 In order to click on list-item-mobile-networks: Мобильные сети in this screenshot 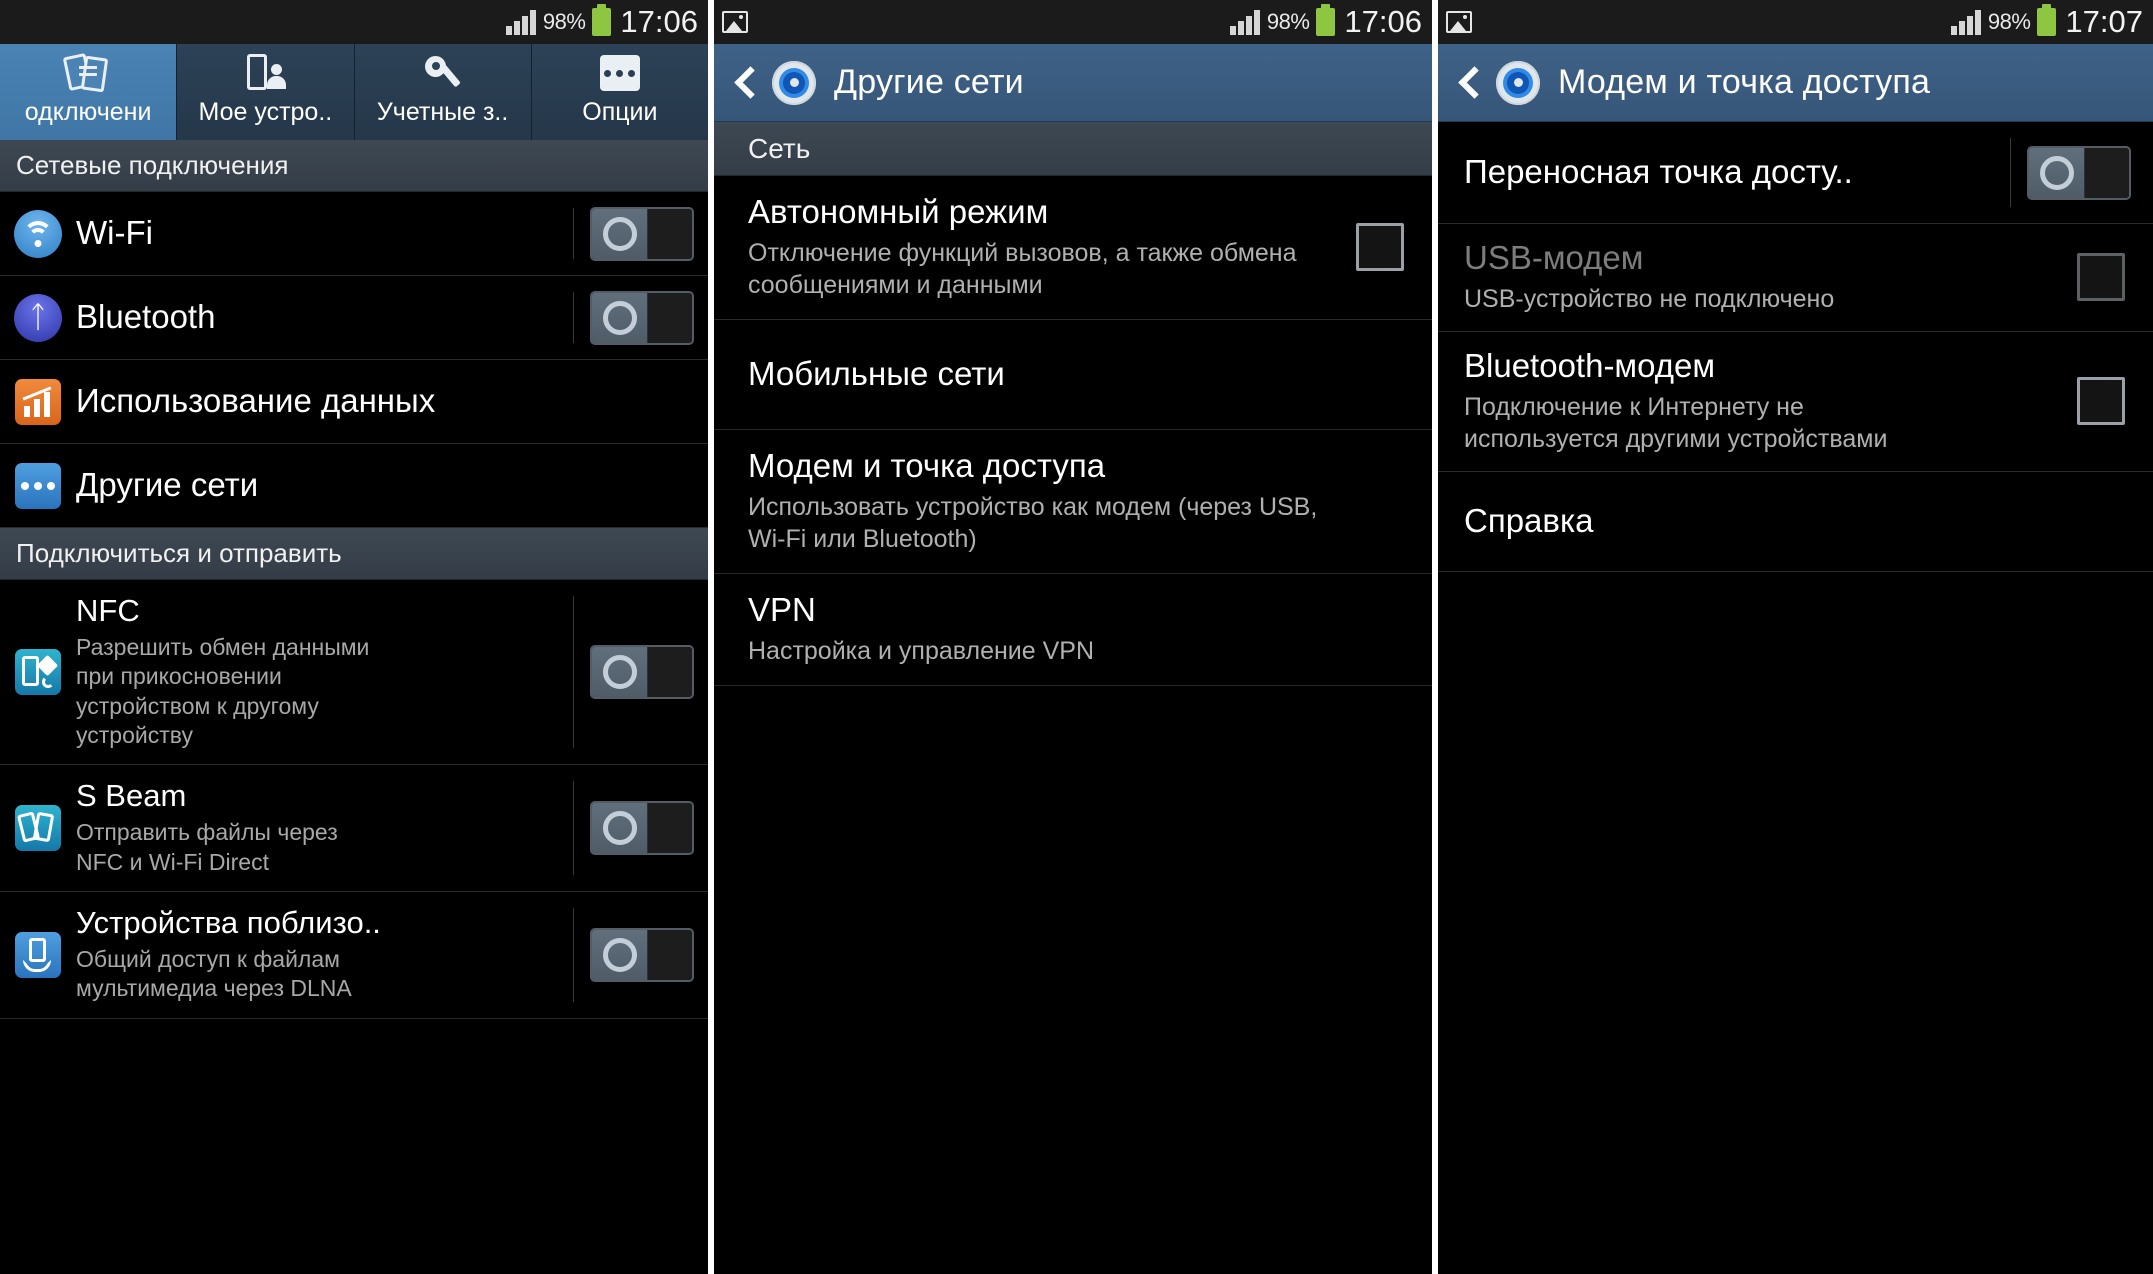, I will do `click(1073, 374)`.